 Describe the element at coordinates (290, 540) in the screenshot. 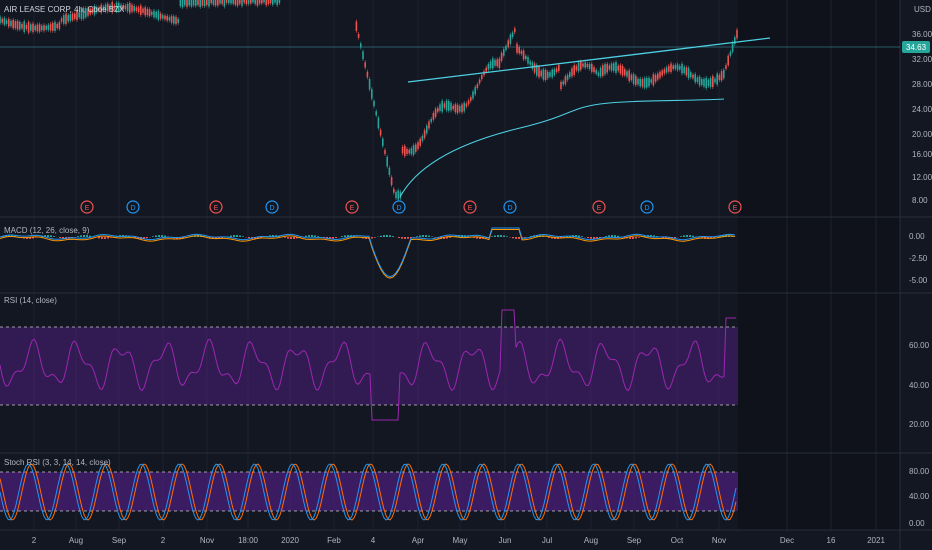

I see `time-axis-label: 2020` at that location.